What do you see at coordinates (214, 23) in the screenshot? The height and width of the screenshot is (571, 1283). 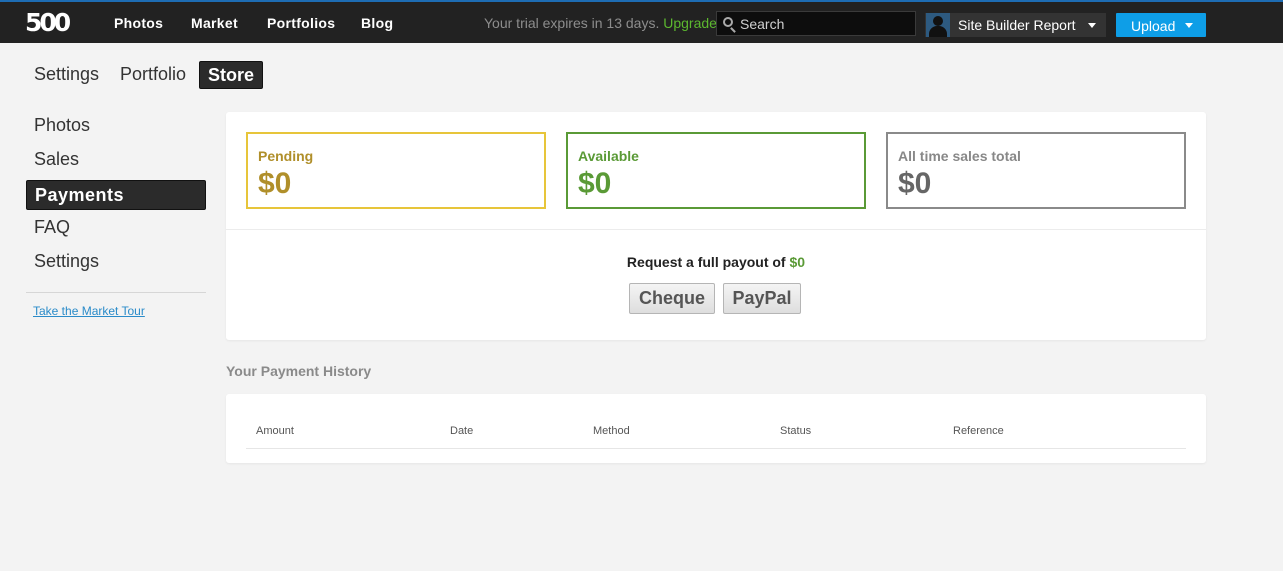 I see `nav-market: Market` at bounding box center [214, 23].